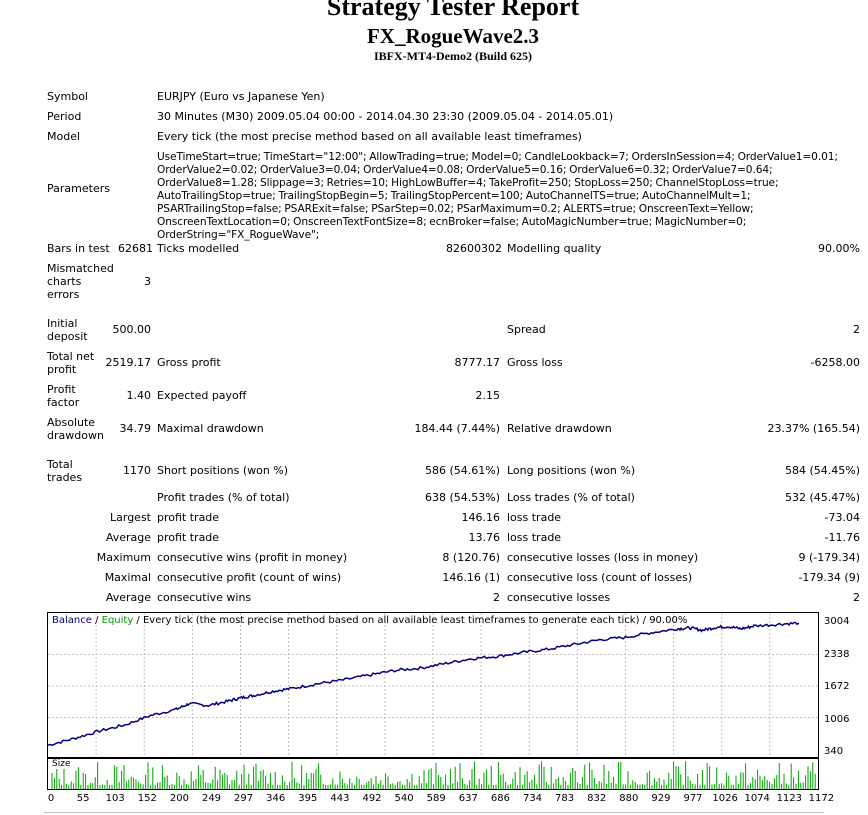  What do you see at coordinates (484, 537) in the screenshot?
I see `average-profit-value: 13.76` at bounding box center [484, 537].